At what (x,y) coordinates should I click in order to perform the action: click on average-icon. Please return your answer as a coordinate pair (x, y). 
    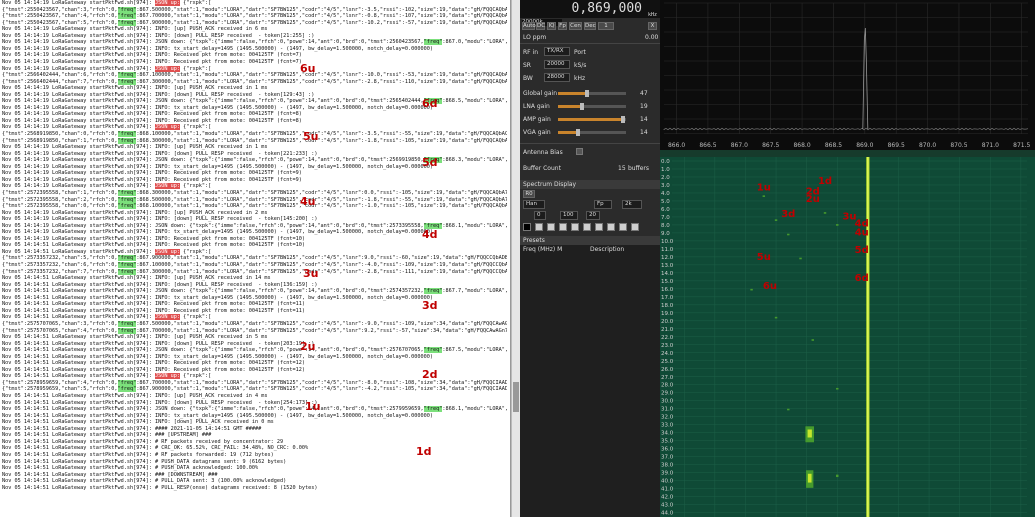
    Looking at the image, I should click on (575, 227).